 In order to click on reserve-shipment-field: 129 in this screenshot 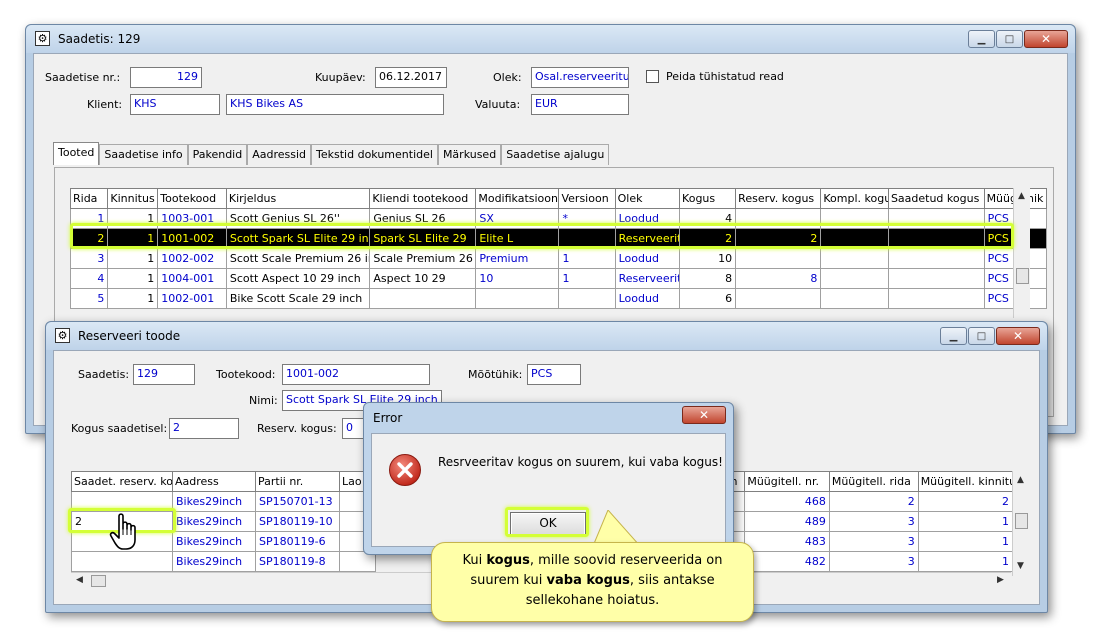, I will do `click(164, 374)`.